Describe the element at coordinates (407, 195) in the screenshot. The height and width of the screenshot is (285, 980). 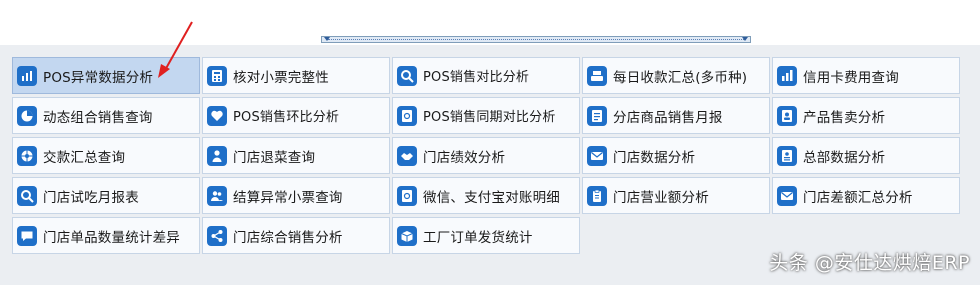
I see `at-card-icon` at that location.